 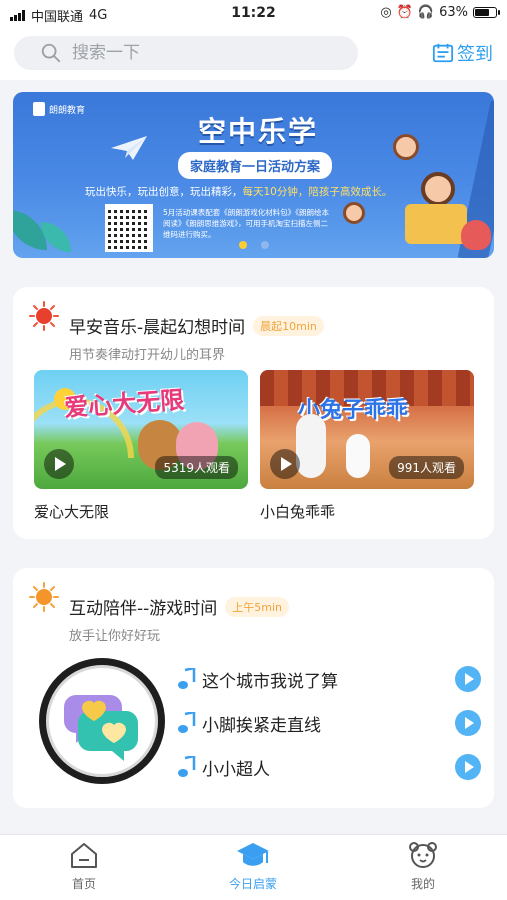 What do you see at coordinates (196, 325) in the screenshot?
I see `section-title: 早安音乐-晨起幻想时间 晨起10min` at bounding box center [196, 325].